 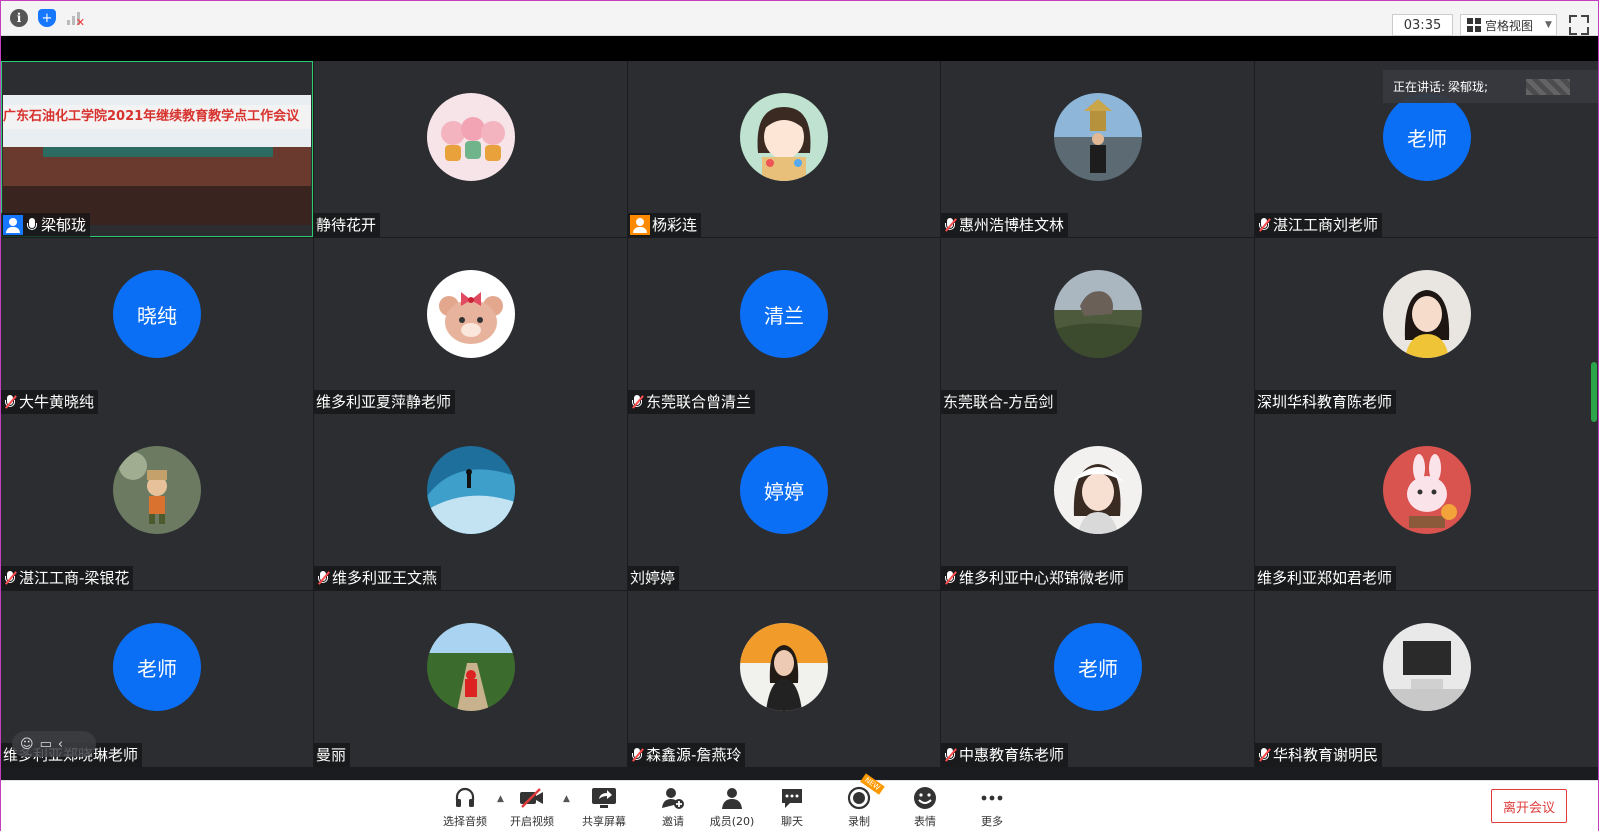 What do you see at coordinates (385, 578) in the screenshot?
I see `participant-name: 维多利亚王文燕` at bounding box center [385, 578].